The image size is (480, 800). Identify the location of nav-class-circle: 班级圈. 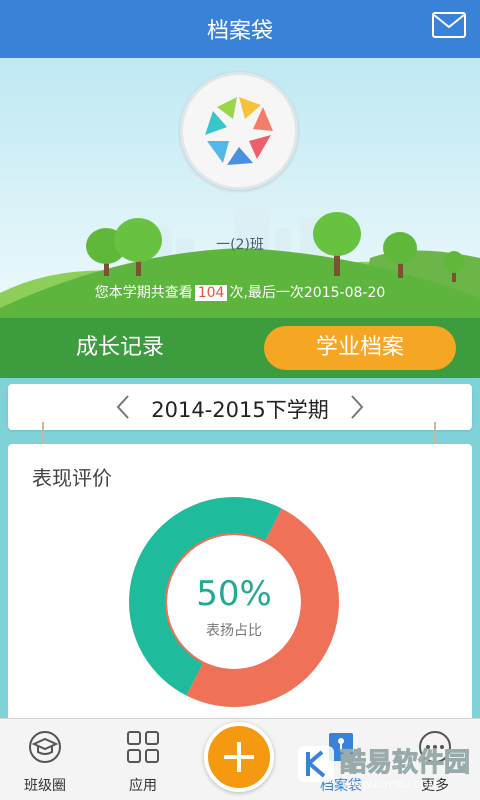
(45, 759).